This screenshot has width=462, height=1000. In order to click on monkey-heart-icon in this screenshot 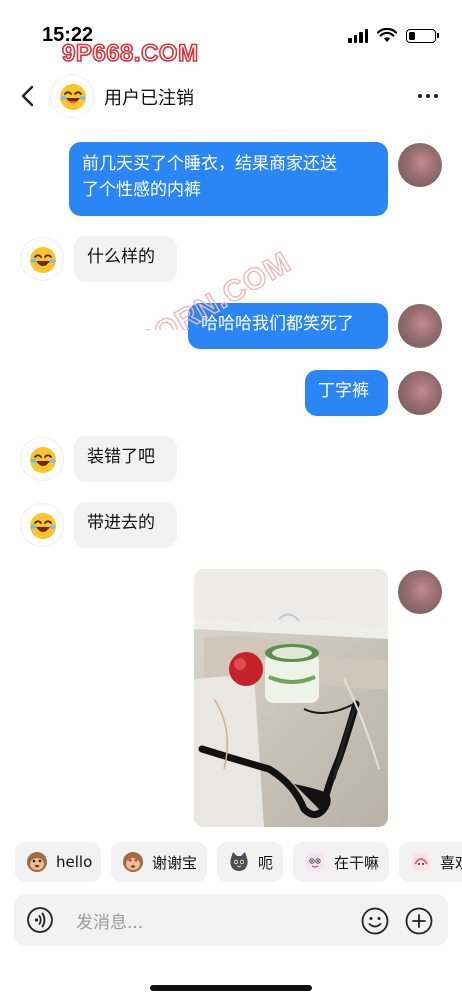, I will do `click(133, 862)`.